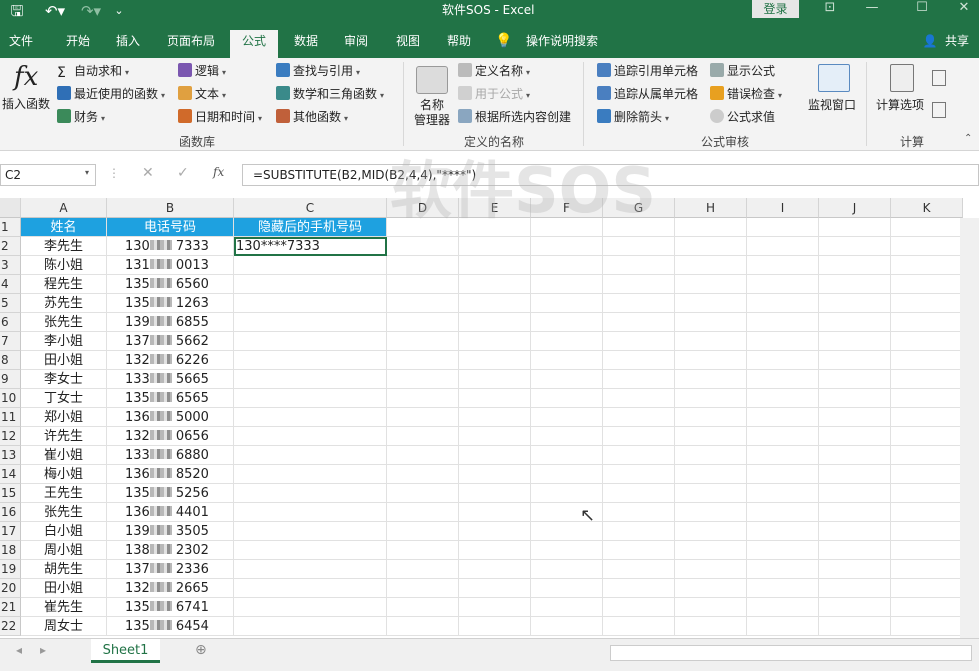 The width and height of the screenshot is (979, 671). What do you see at coordinates (114, 173) in the screenshot?
I see `formula-bar-options-icon: ⋮` at bounding box center [114, 173].